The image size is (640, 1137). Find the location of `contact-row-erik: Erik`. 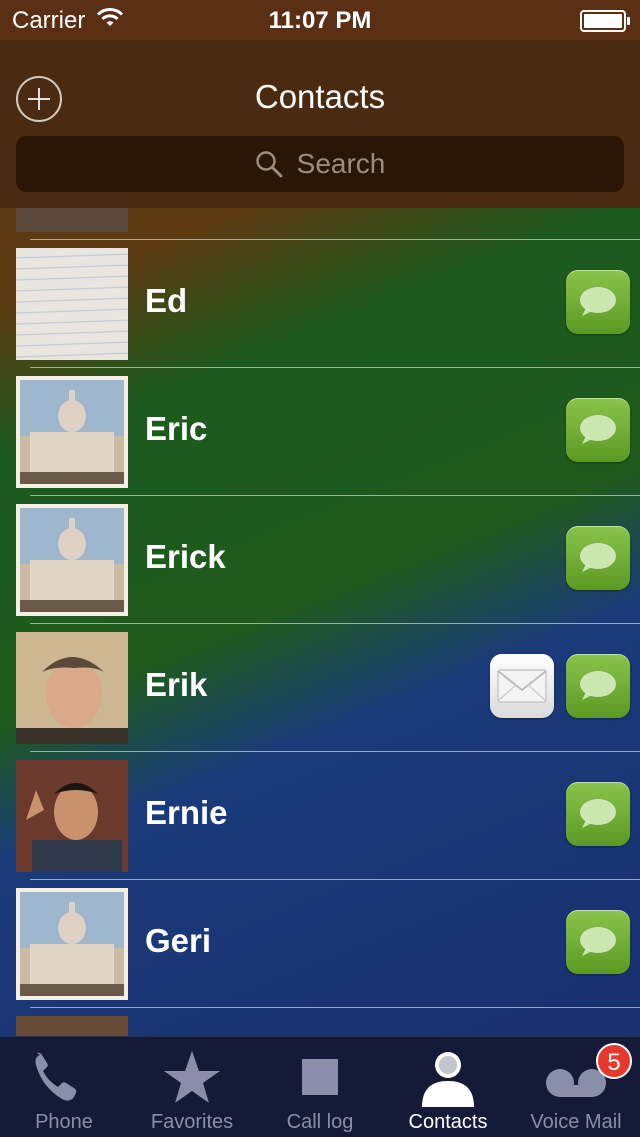

contact-row-erik: Erik is located at coordinates (320, 688).